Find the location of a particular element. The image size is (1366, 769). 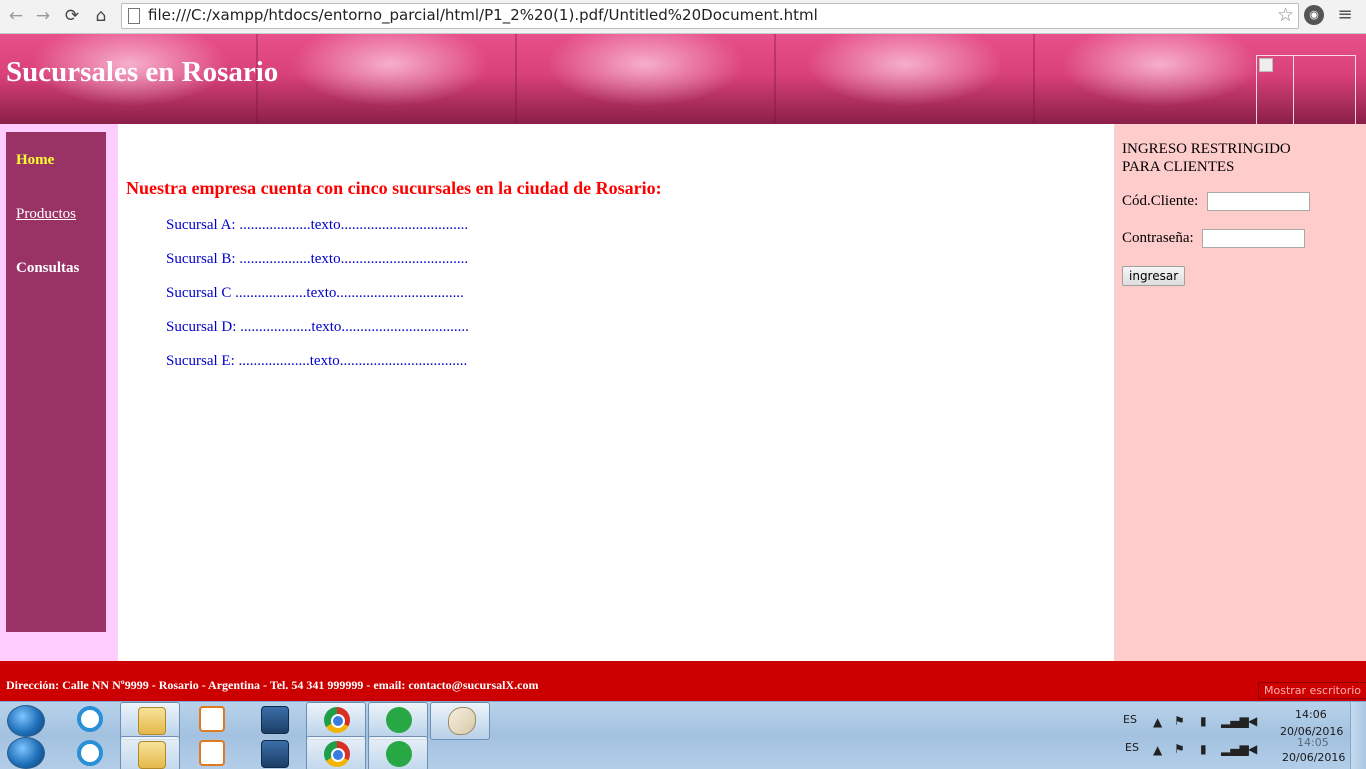

client-code-input is located at coordinates (1258, 201).